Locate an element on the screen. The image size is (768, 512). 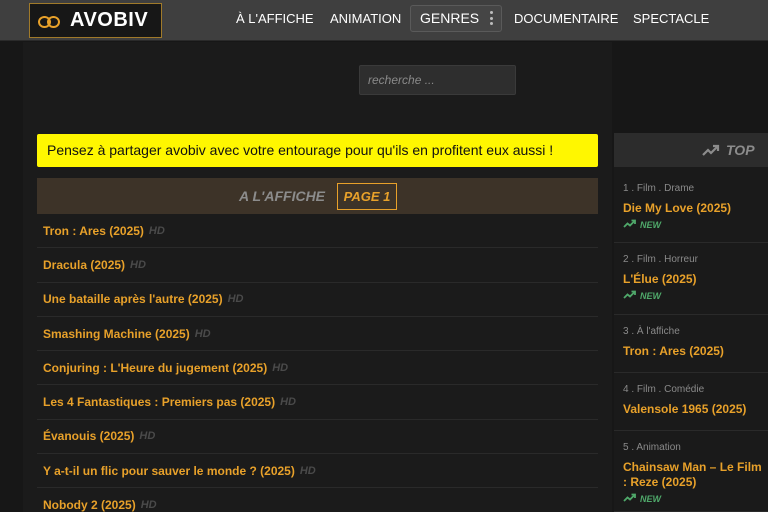
top-item-title: L'Élue (2025) is located at coordinates (695, 279).